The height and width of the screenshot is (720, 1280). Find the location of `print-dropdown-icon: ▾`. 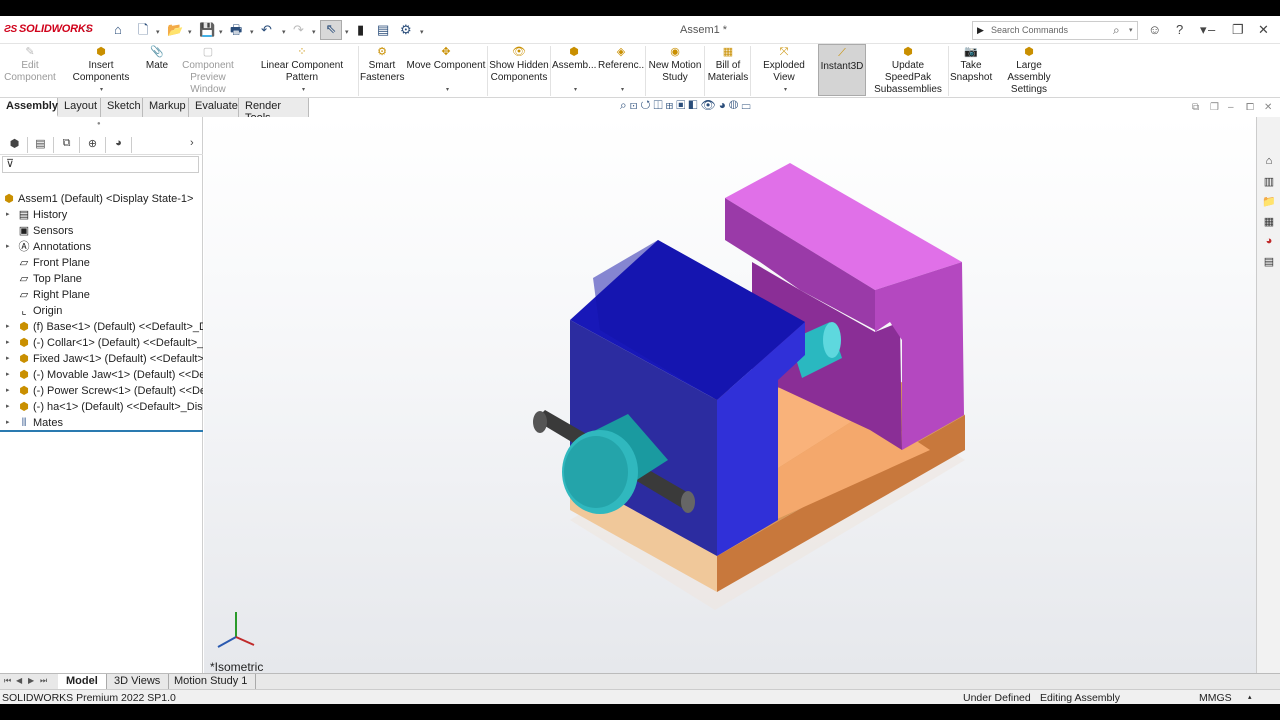

print-dropdown-icon: ▾ is located at coordinates (252, 33).